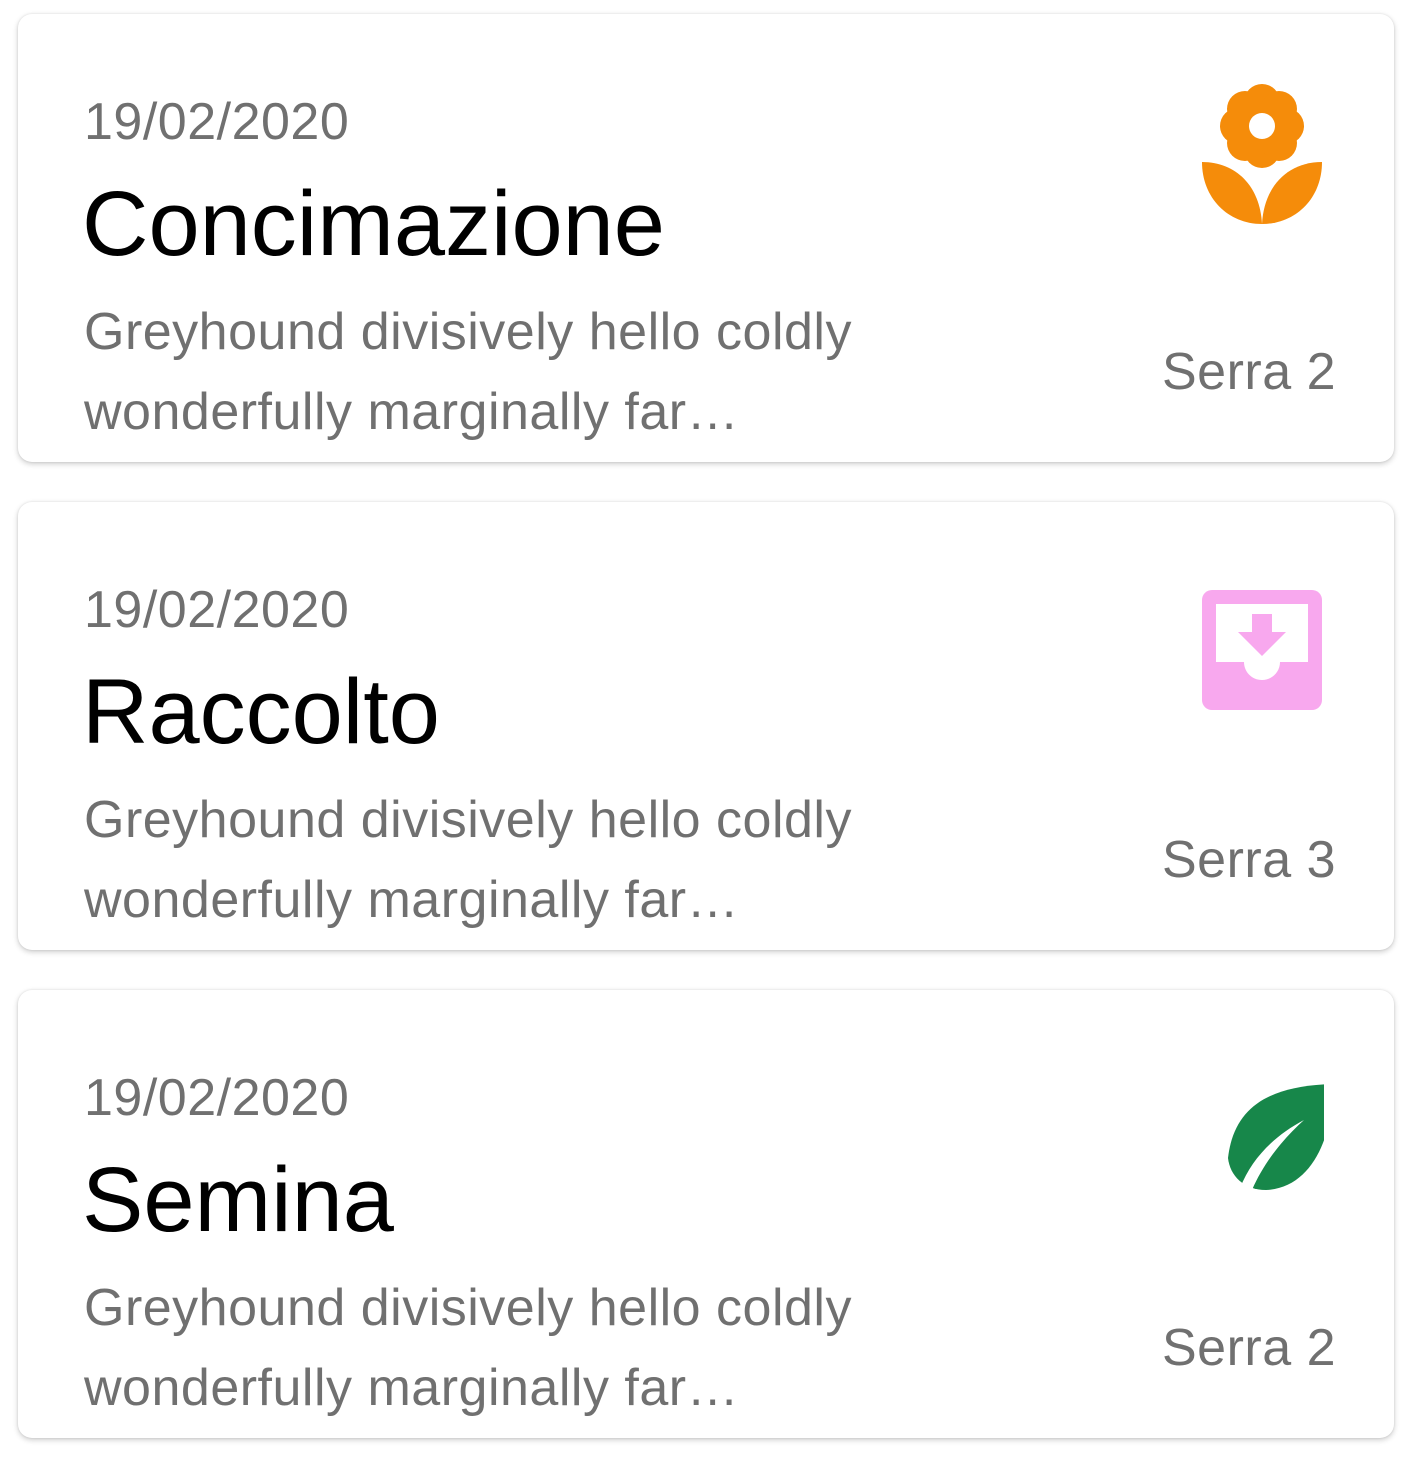 The image size is (1412, 1460). Describe the element at coordinates (1262, 154) in the screenshot. I see `flower-icon` at that location.